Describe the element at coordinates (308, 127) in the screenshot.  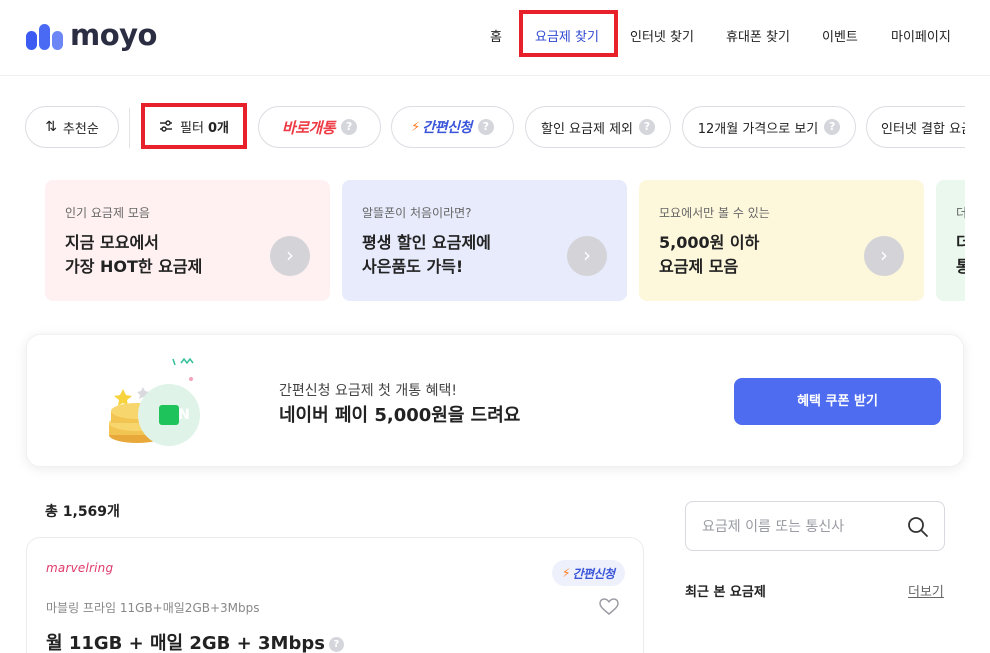
I see `chip-label: 바로개통` at that location.